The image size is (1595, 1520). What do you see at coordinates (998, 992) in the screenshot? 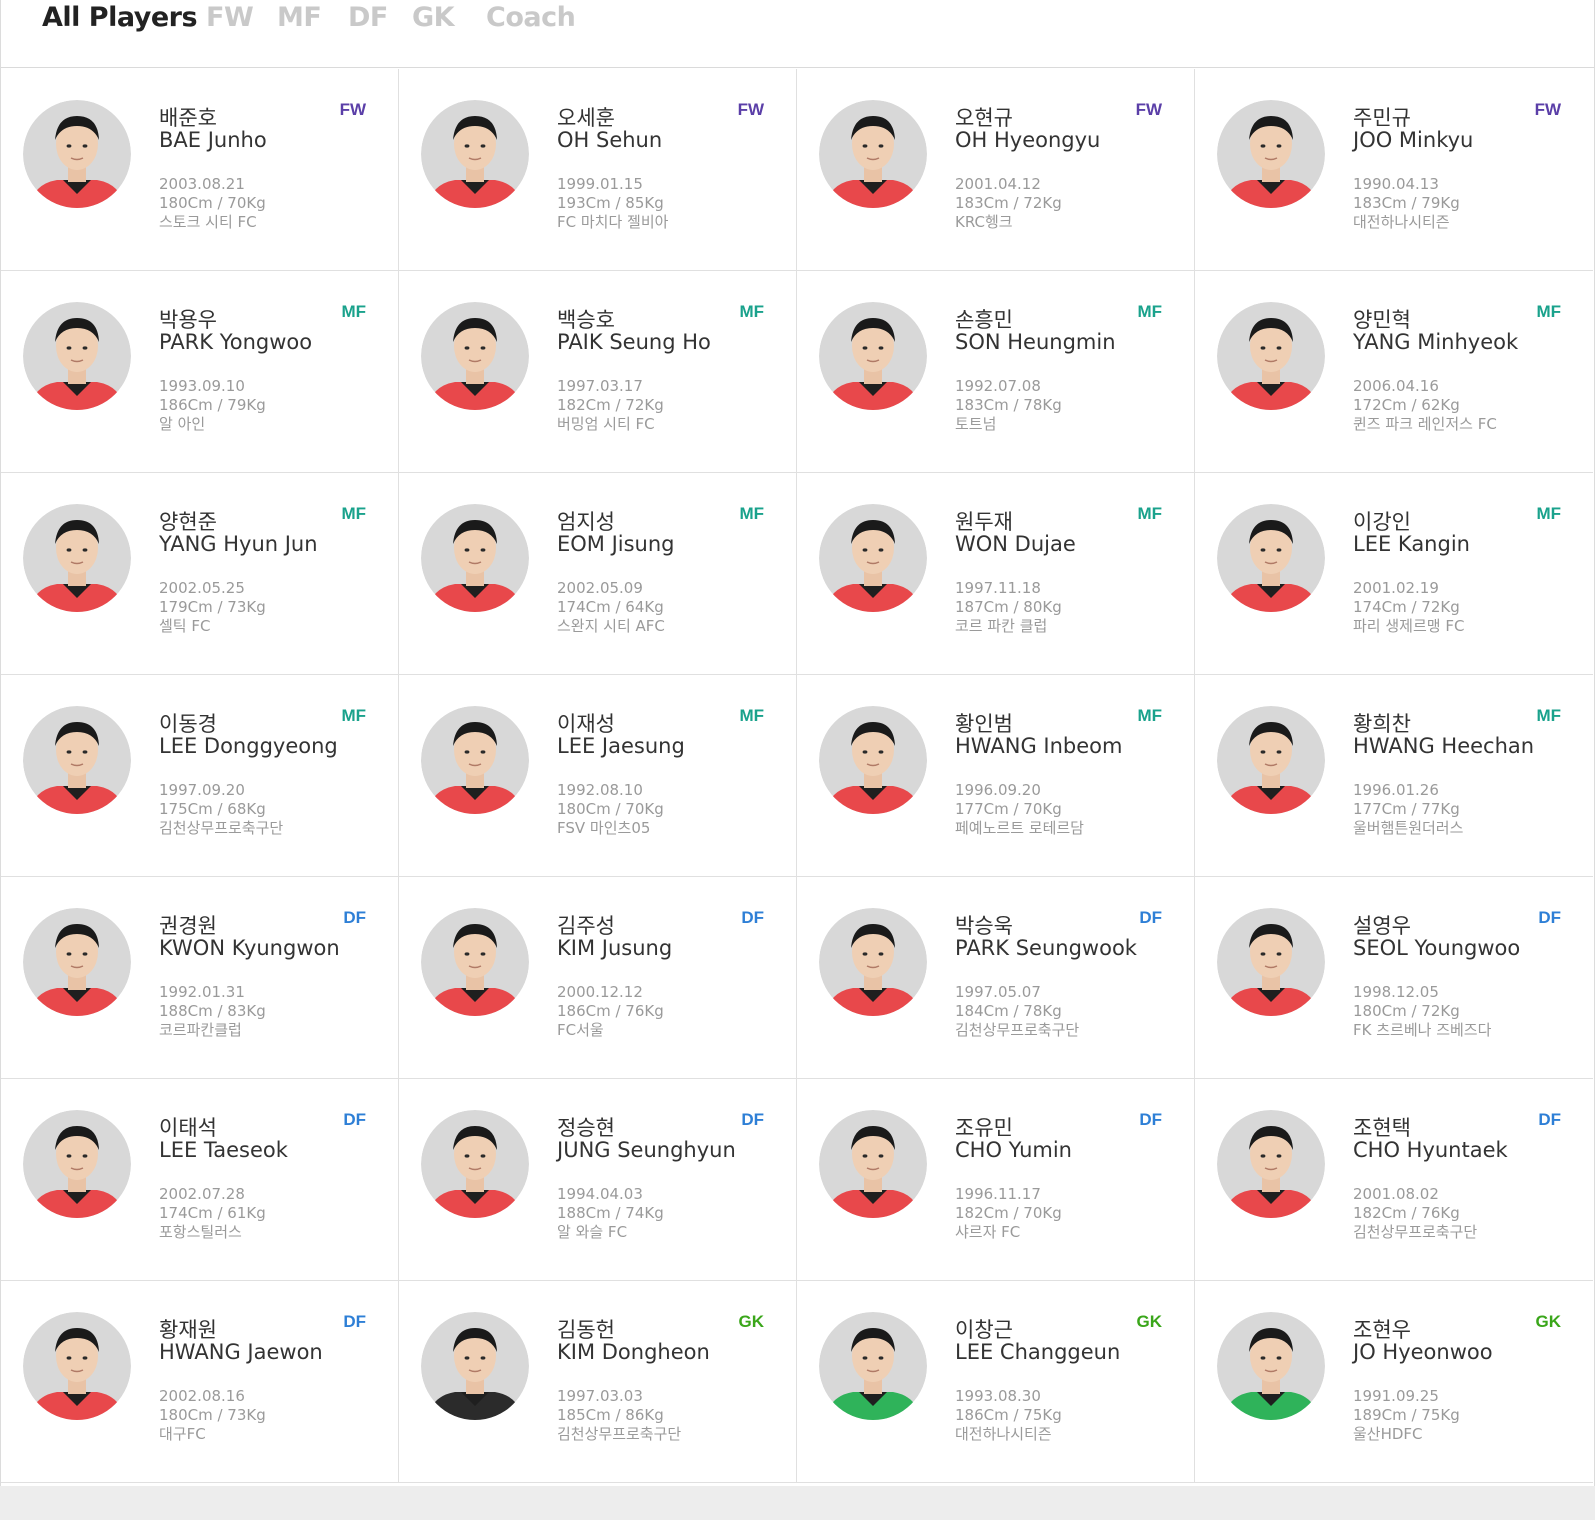
I see `birth-date: 1997.05.07` at bounding box center [998, 992].